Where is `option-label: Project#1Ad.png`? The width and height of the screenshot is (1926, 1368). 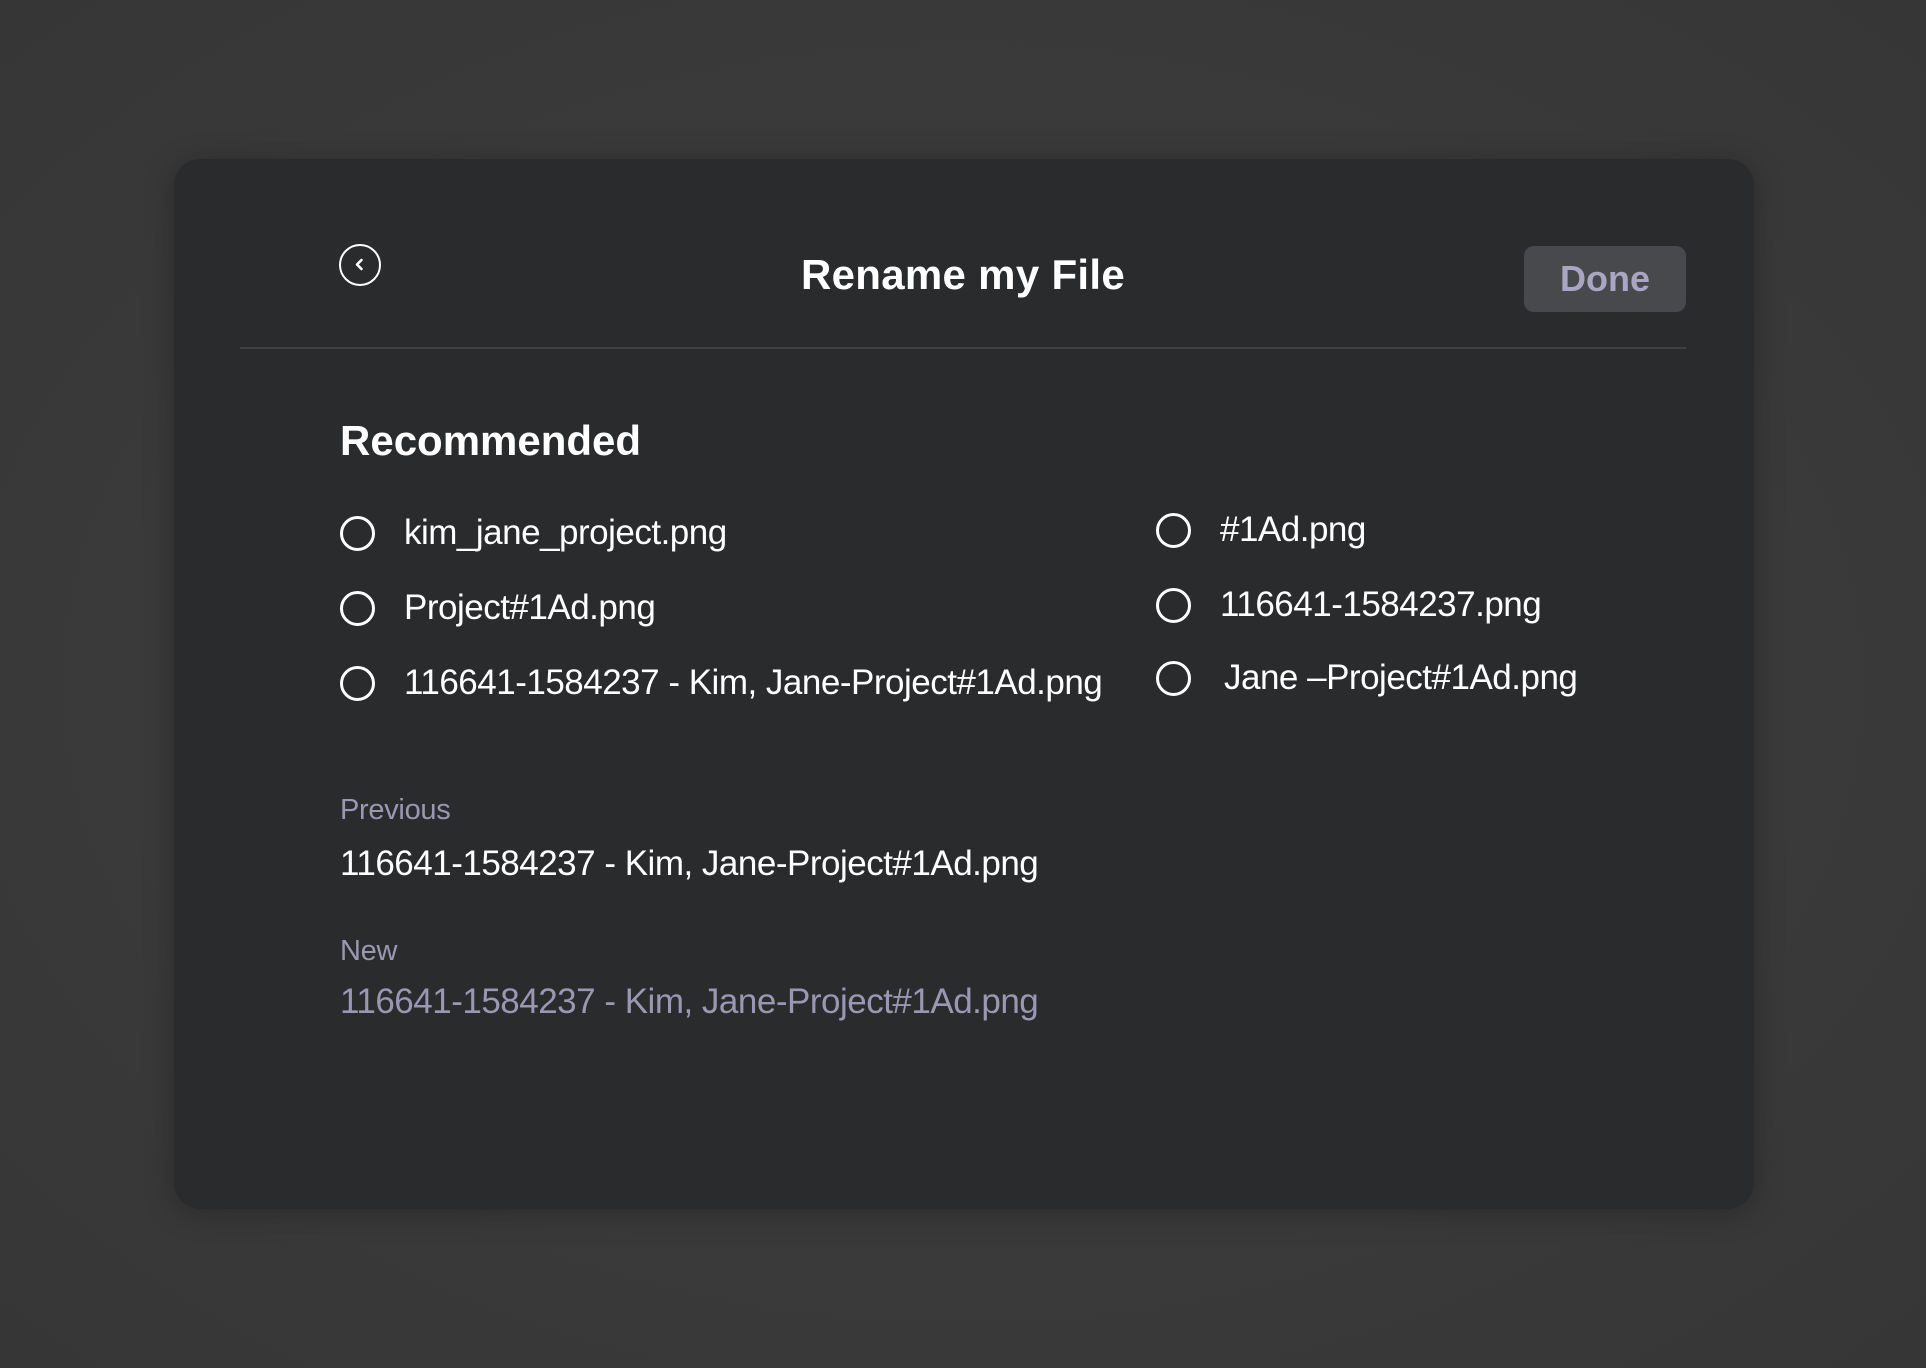 option-label: Project#1Ad.png is located at coordinates (530, 607).